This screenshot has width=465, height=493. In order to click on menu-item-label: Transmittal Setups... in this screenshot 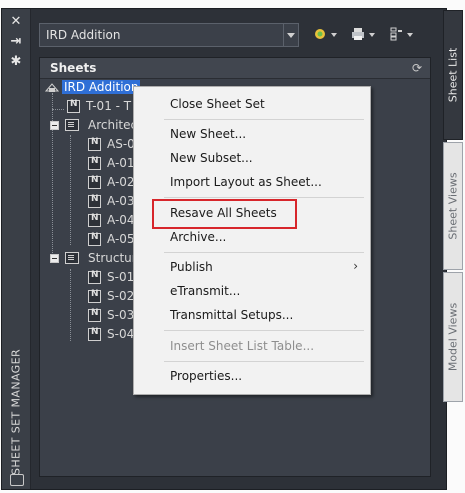, I will do `click(232, 315)`.